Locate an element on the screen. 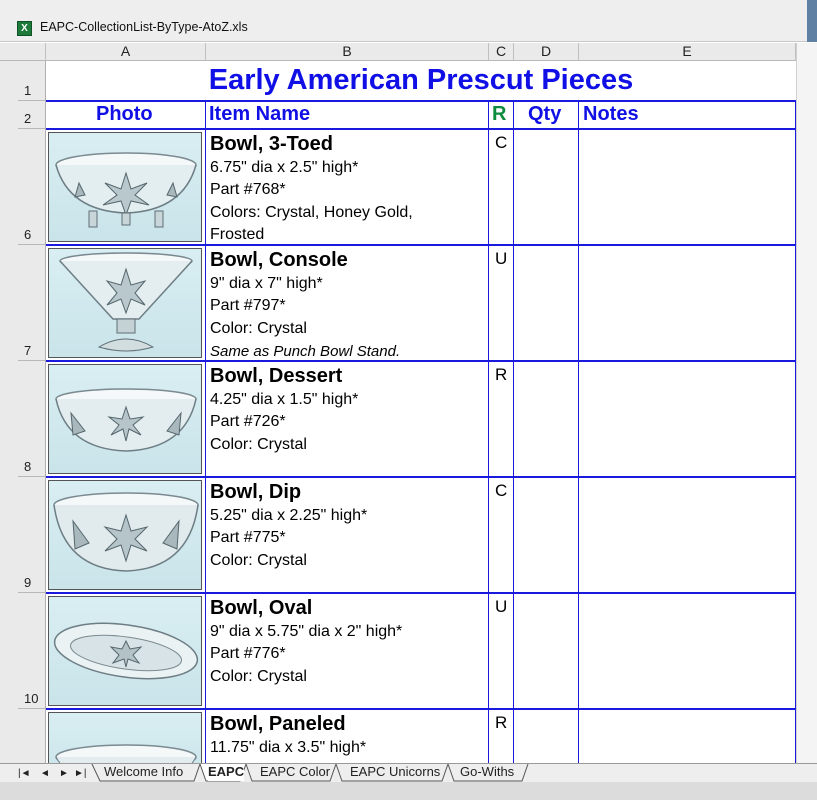  row-header-2: 2 is located at coordinates (32, 115).